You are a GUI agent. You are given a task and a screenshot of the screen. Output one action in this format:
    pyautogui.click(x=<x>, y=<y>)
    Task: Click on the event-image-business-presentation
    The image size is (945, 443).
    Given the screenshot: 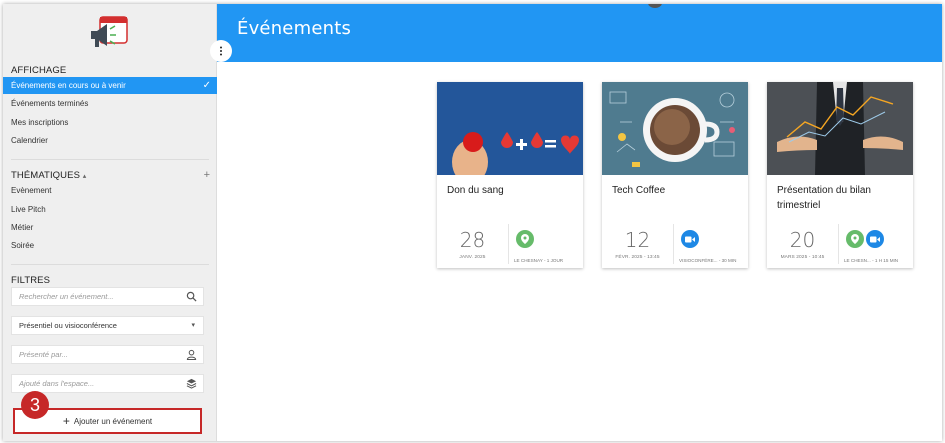 What is the action you would take?
    pyautogui.click(x=840, y=128)
    